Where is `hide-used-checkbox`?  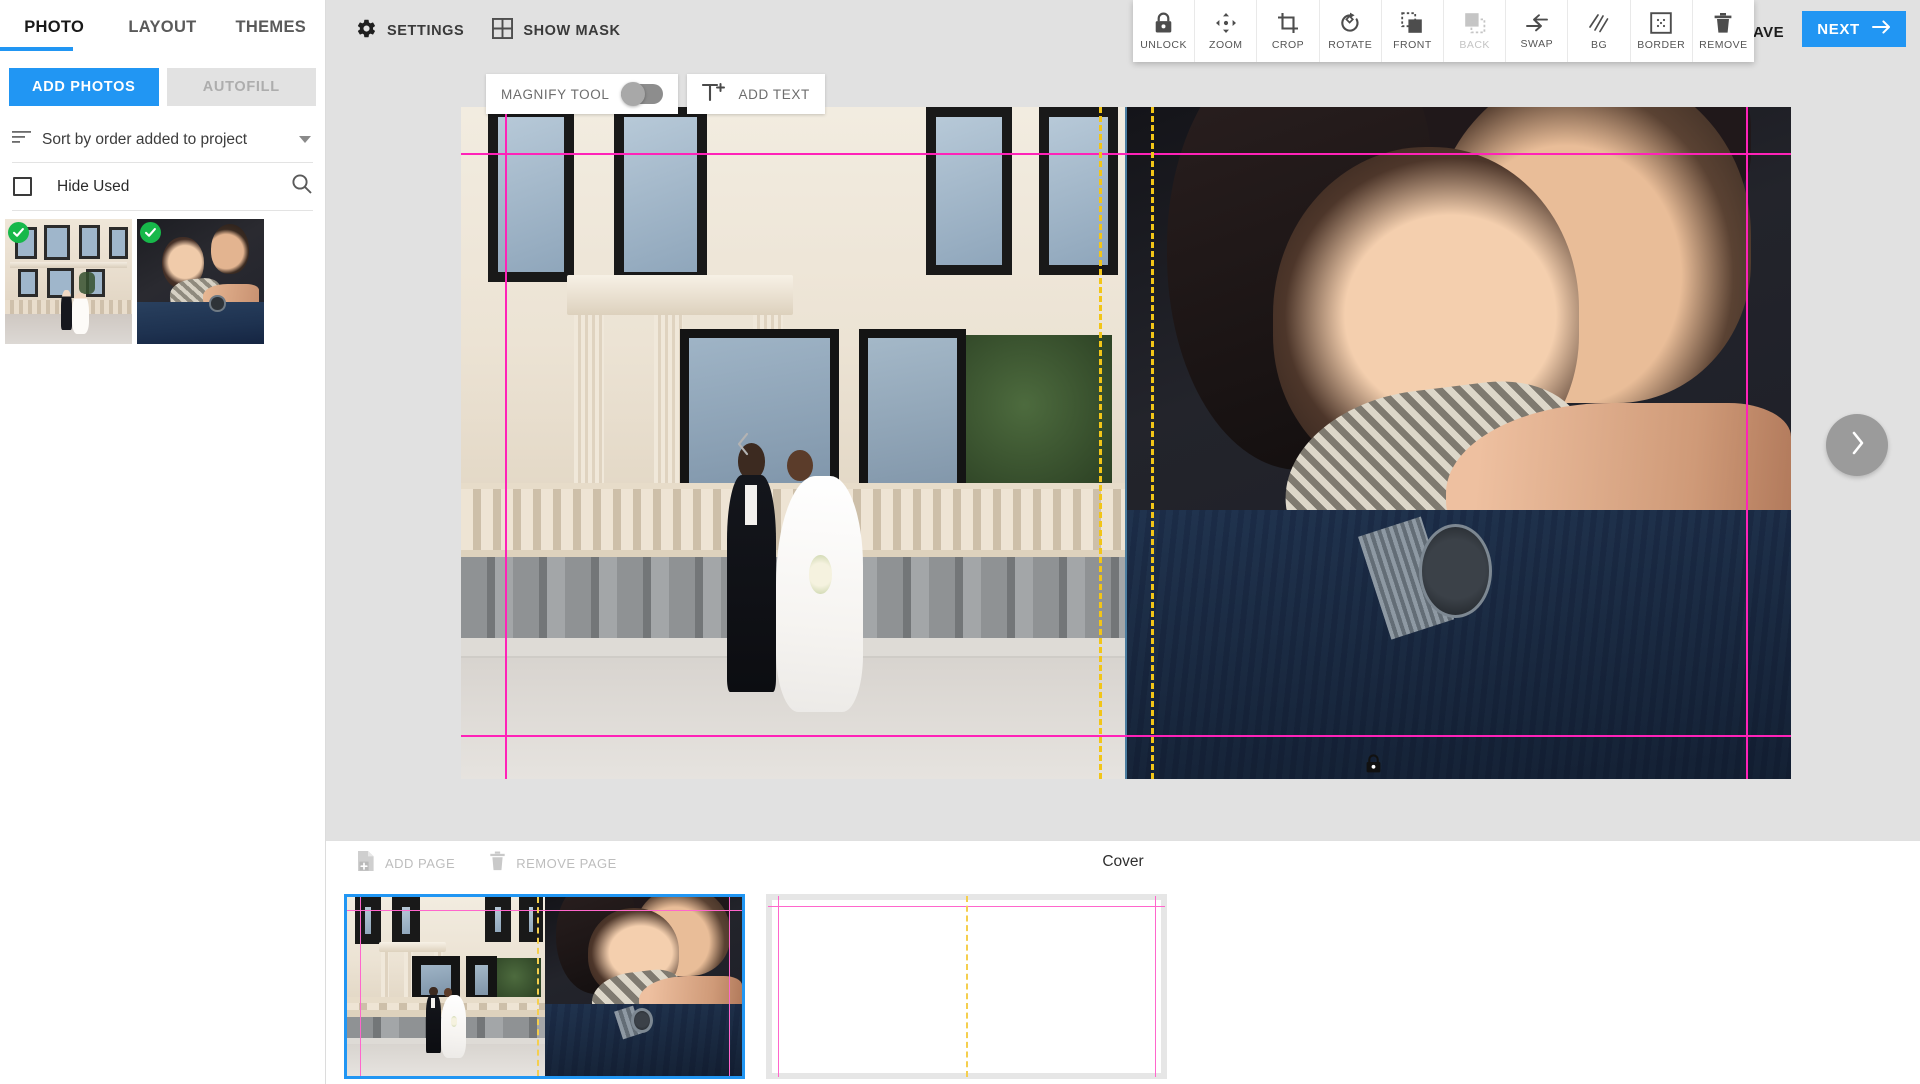
hide-used-checkbox is located at coordinates (22, 186).